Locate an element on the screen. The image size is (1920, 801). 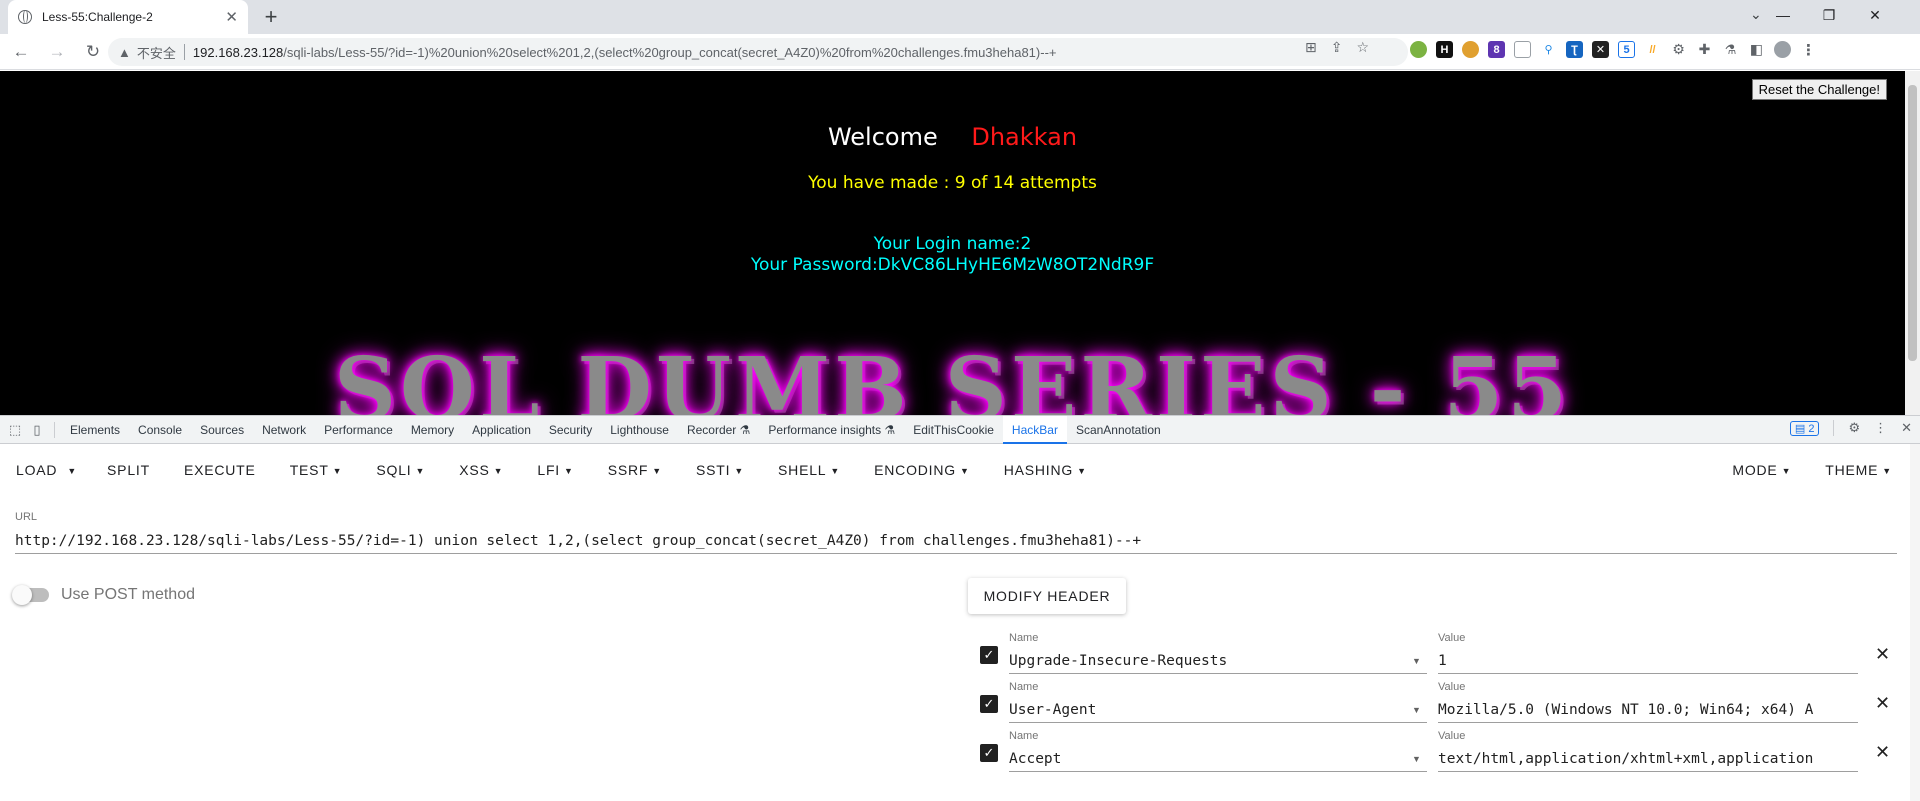
minimize-button: — is located at coordinates (1783, 15).